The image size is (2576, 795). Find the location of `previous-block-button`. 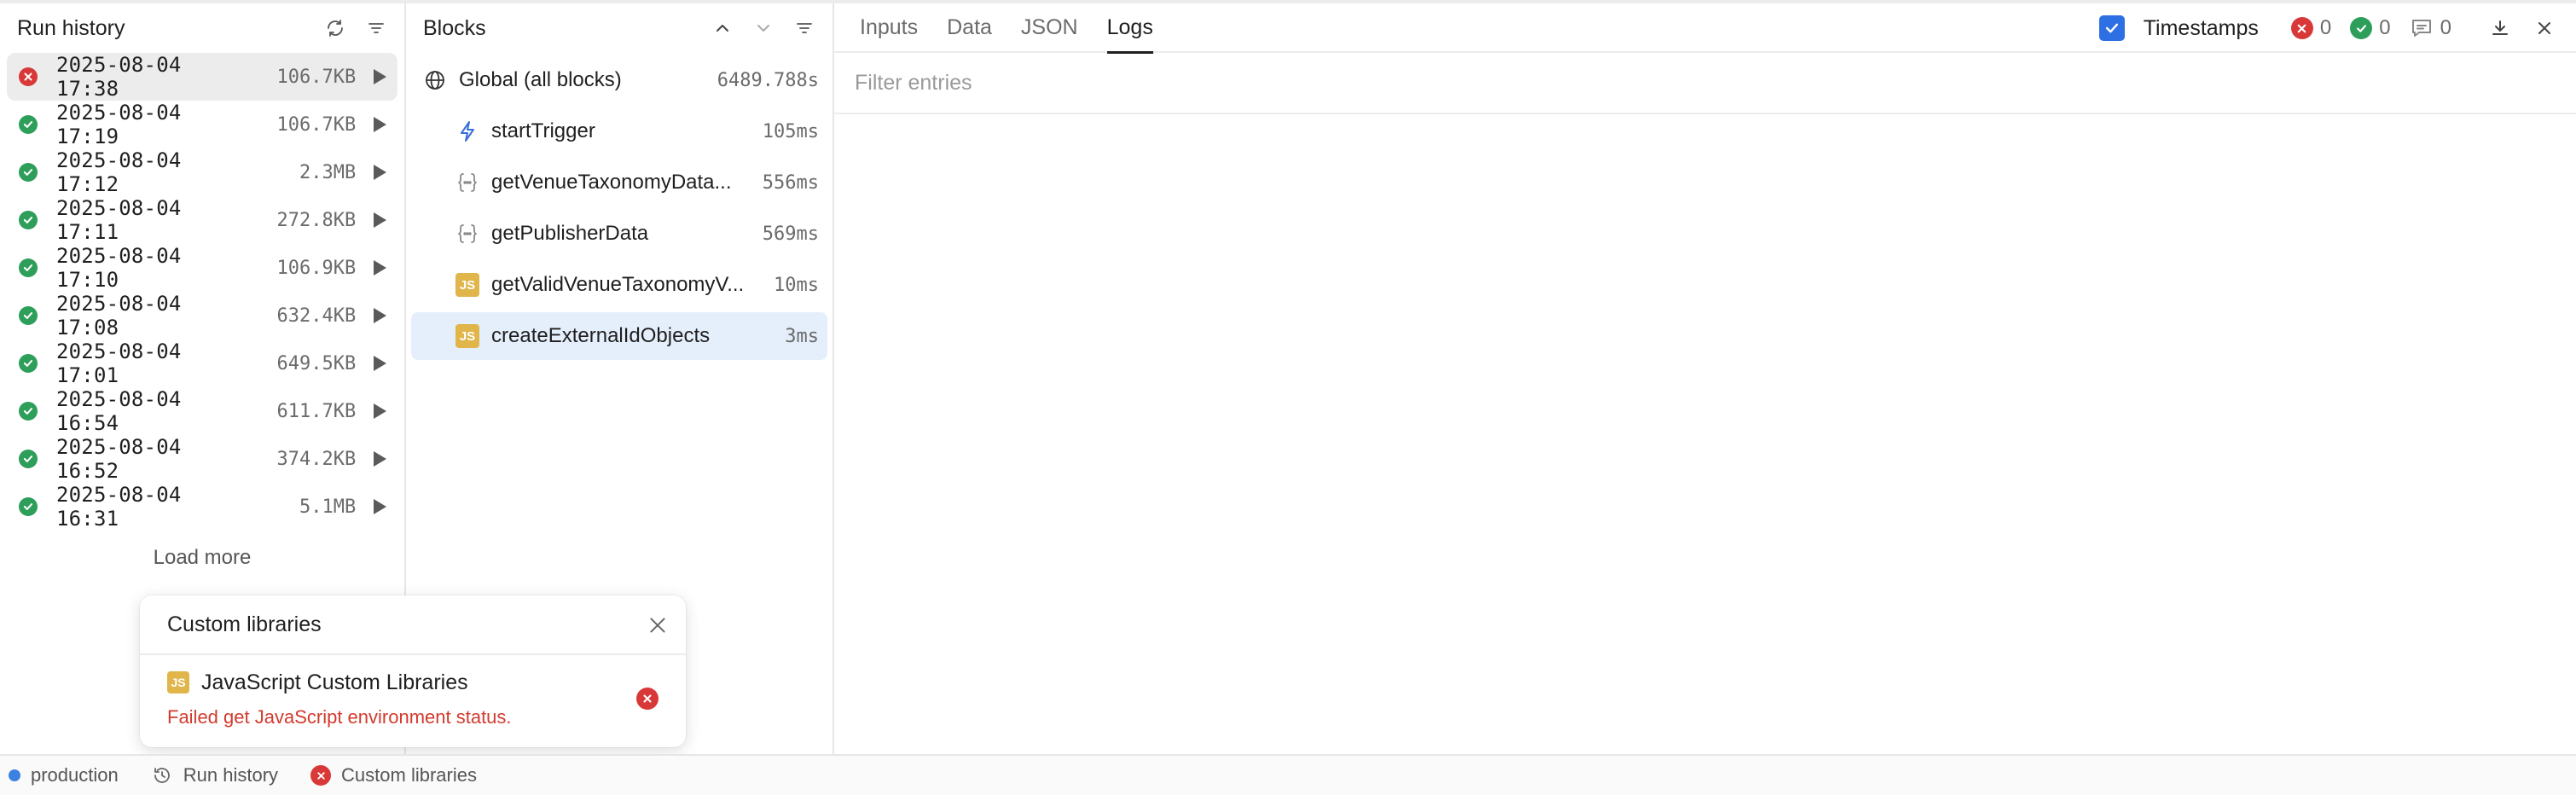

previous-block-button is located at coordinates (722, 28).